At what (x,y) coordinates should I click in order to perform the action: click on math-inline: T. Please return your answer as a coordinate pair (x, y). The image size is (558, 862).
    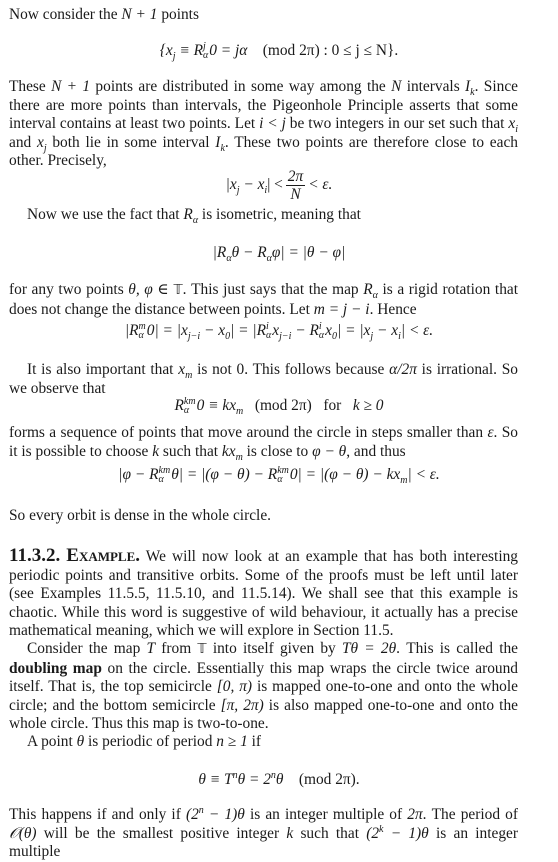
    Looking at the image, I should click on (151, 648).